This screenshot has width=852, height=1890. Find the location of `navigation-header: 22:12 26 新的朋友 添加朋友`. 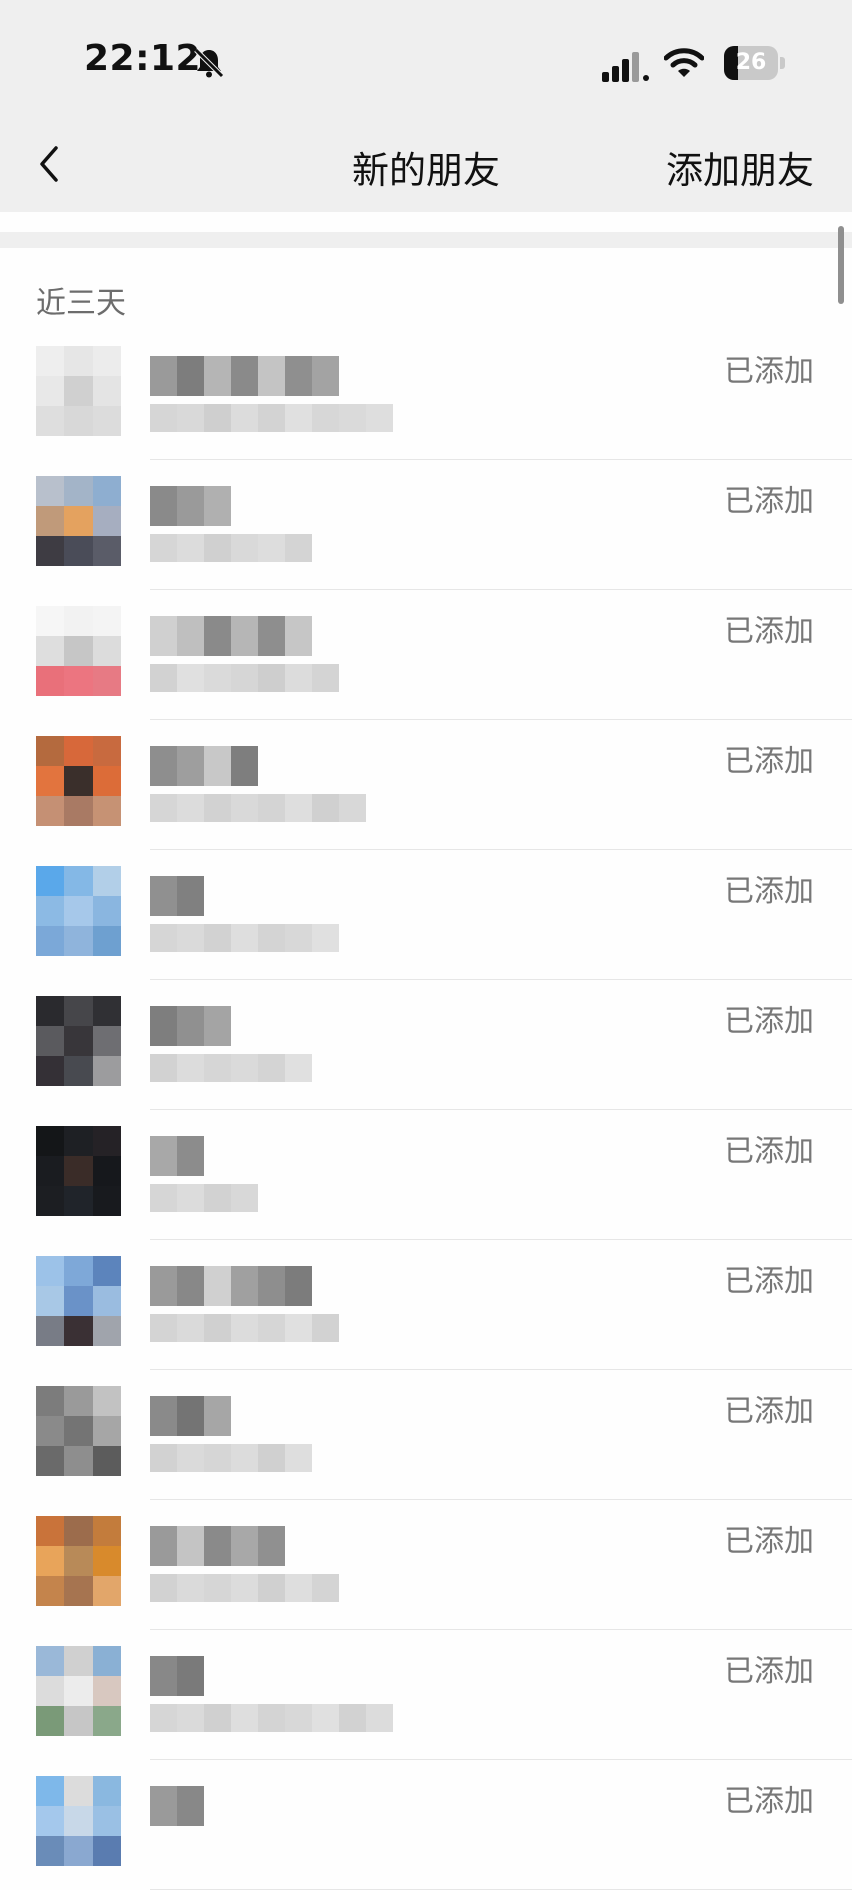

navigation-header: 22:12 26 新的朋友 添加朋友 is located at coordinates (426, 106).